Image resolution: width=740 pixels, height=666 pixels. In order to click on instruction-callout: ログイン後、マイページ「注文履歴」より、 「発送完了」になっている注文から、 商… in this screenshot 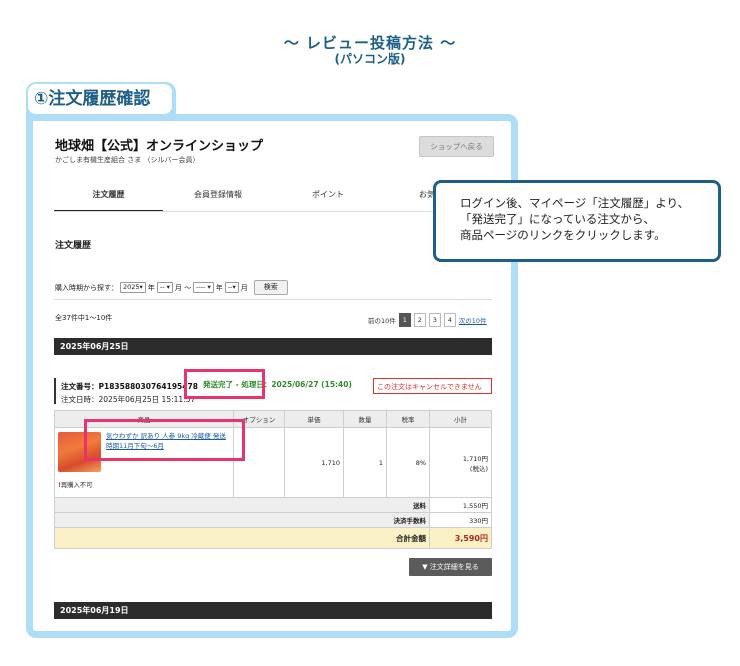, I will do `click(577, 221)`.